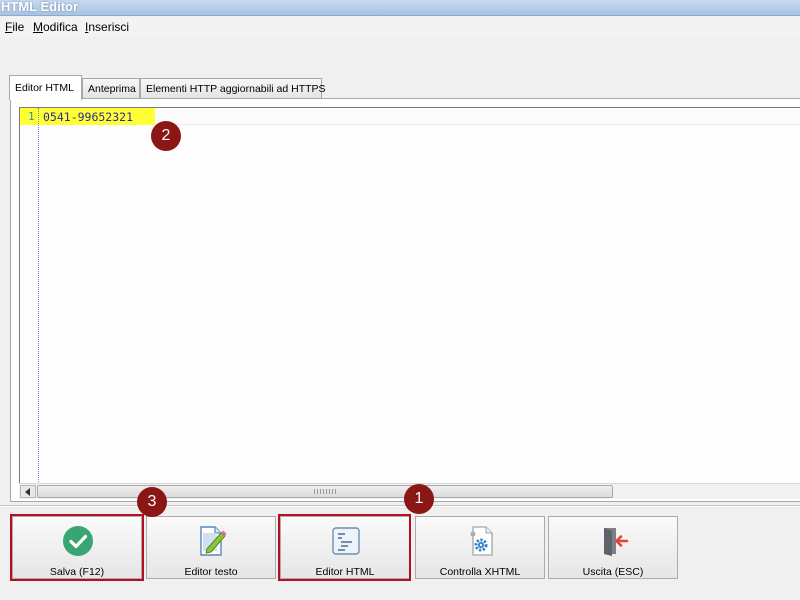  I want to click on editor-testo-button: Editor testo, so click(211, 547).